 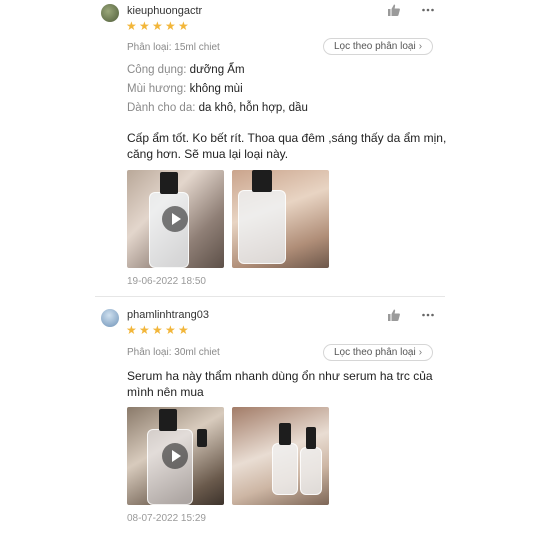 I want to click on attribute-key: Mùi hương:, so click(x=157, y=89).